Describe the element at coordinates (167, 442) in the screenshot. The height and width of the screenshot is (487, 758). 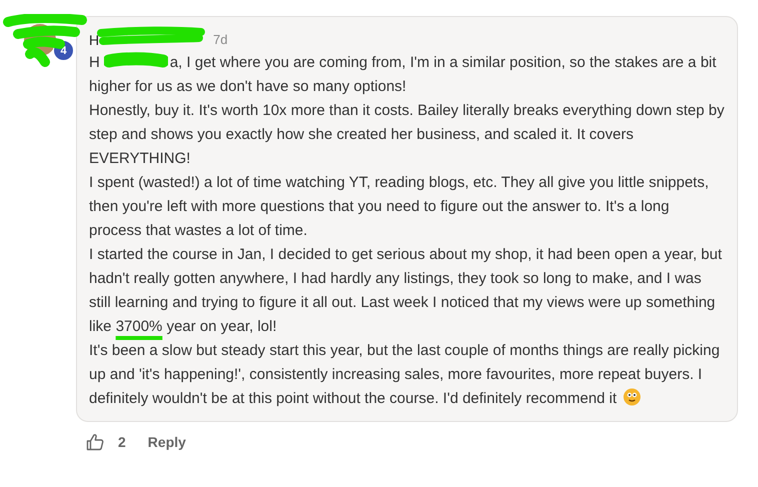
I see `reply-button: Reply` at that location.